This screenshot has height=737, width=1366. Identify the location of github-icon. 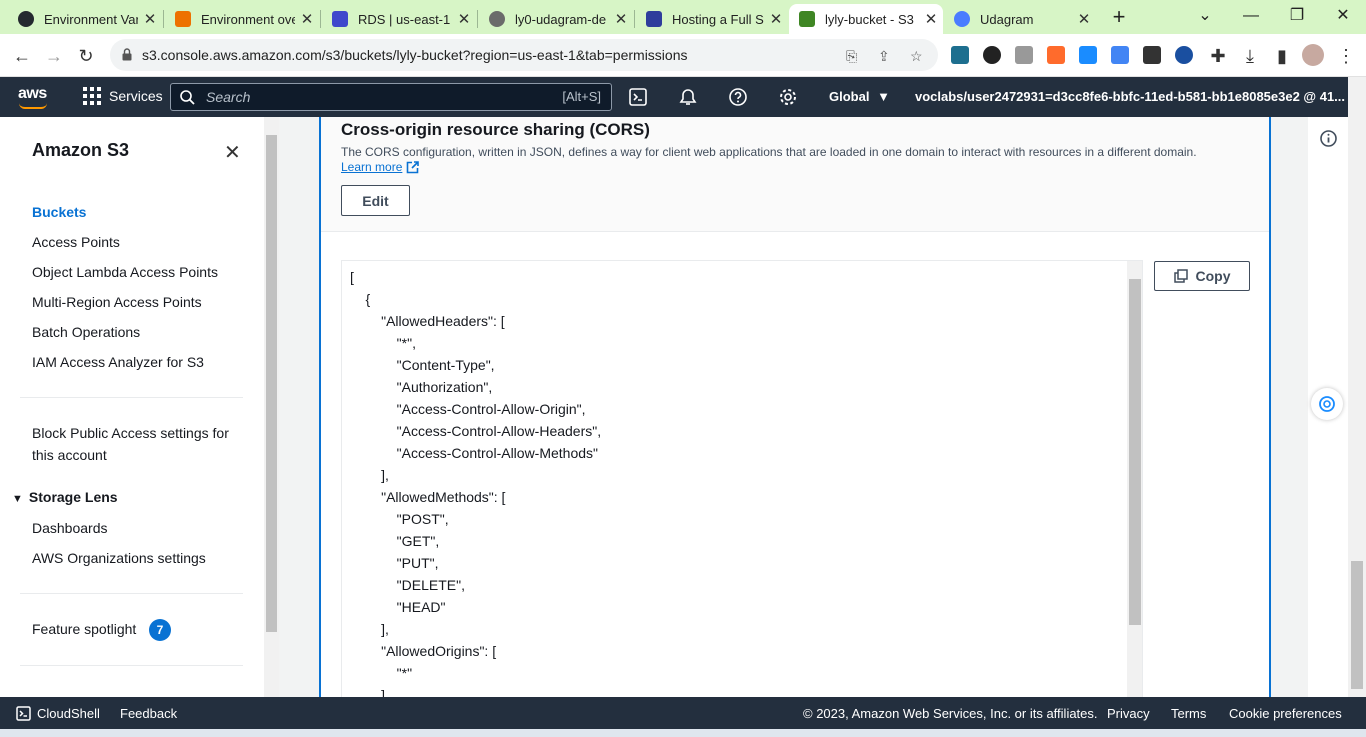
(26, 19).